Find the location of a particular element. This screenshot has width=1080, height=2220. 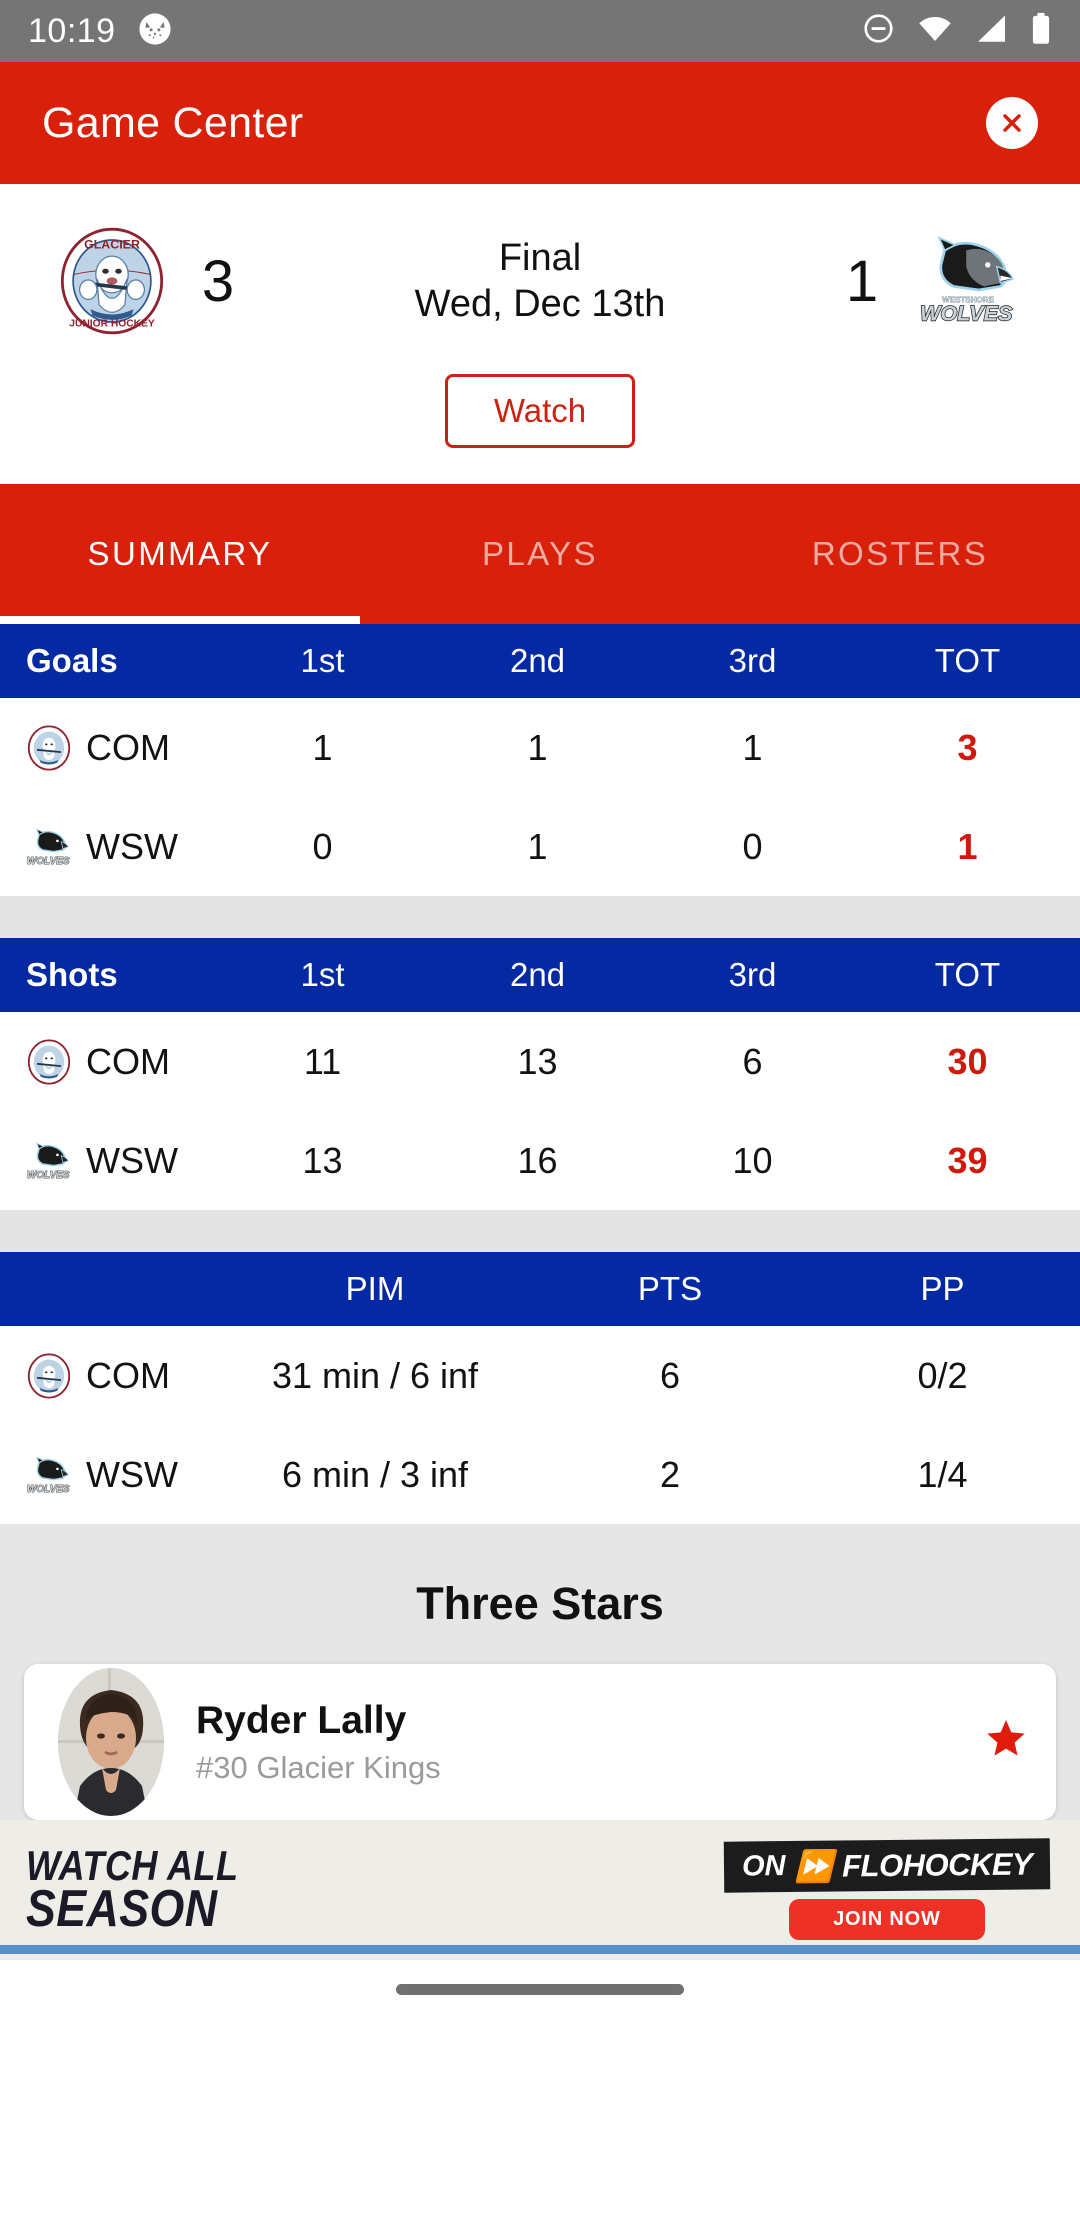

shots-row-team-home: COM is located at coordinates (107, 1061).